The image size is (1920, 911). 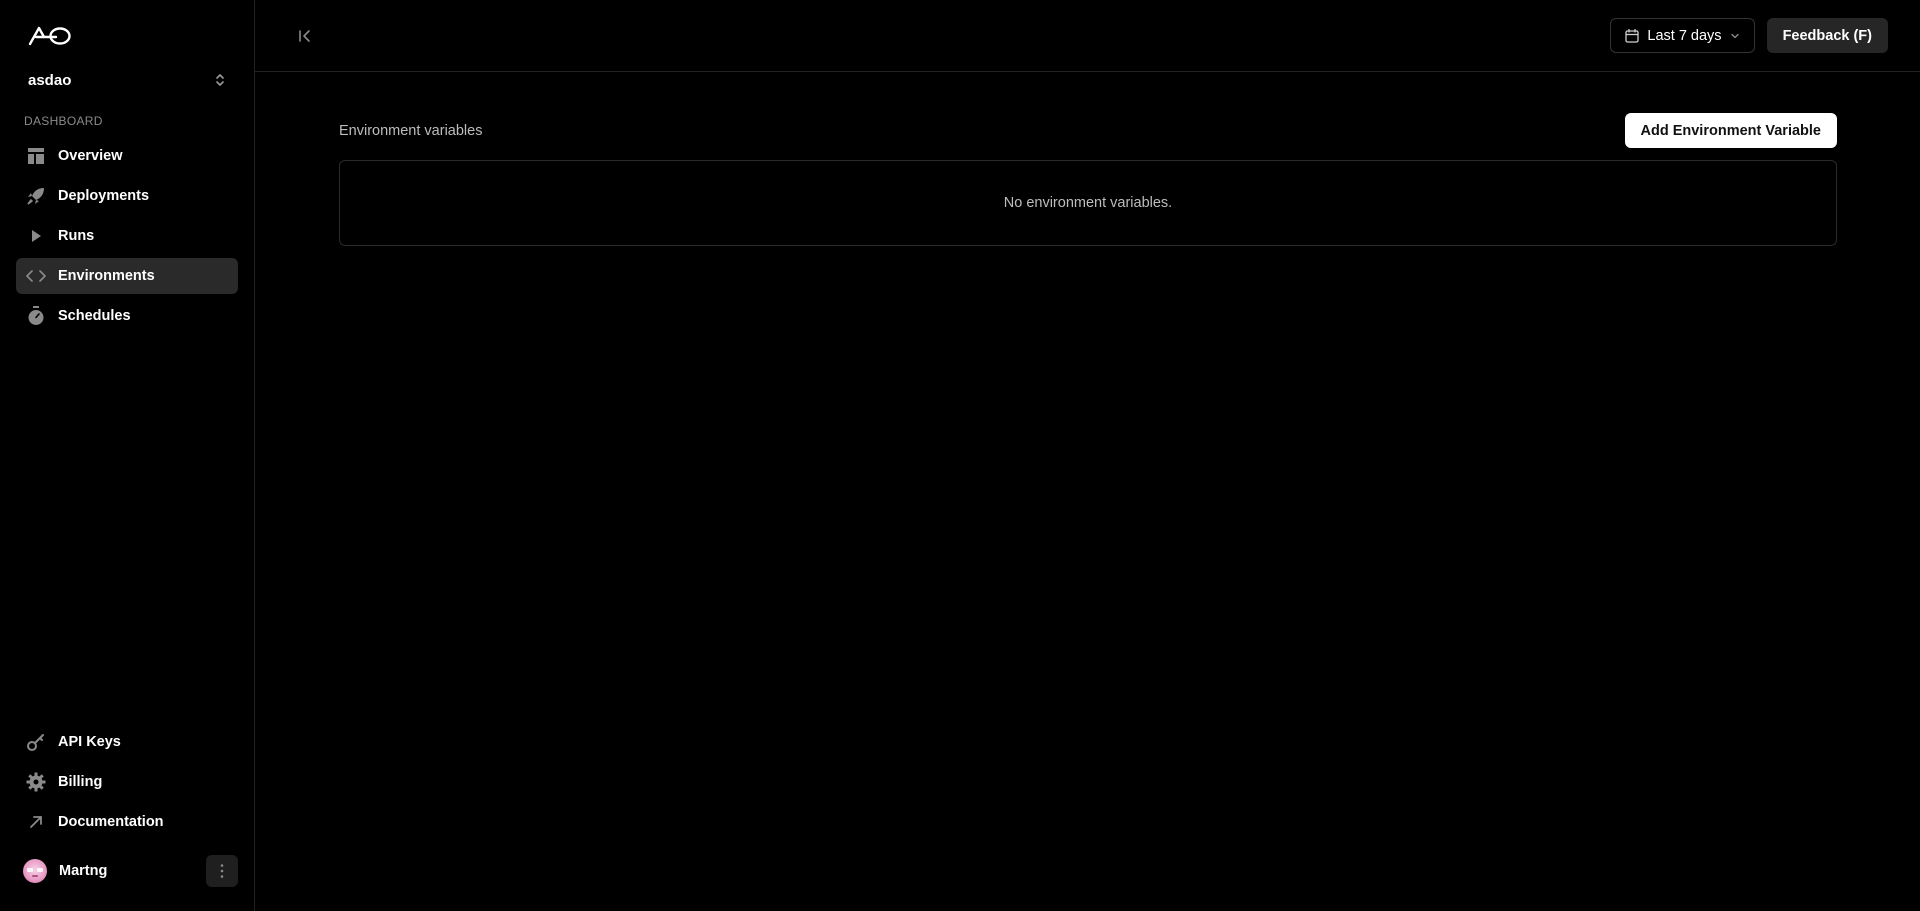 I want to click on sidebar-item-label: Environments, so click(x=106, y=276).